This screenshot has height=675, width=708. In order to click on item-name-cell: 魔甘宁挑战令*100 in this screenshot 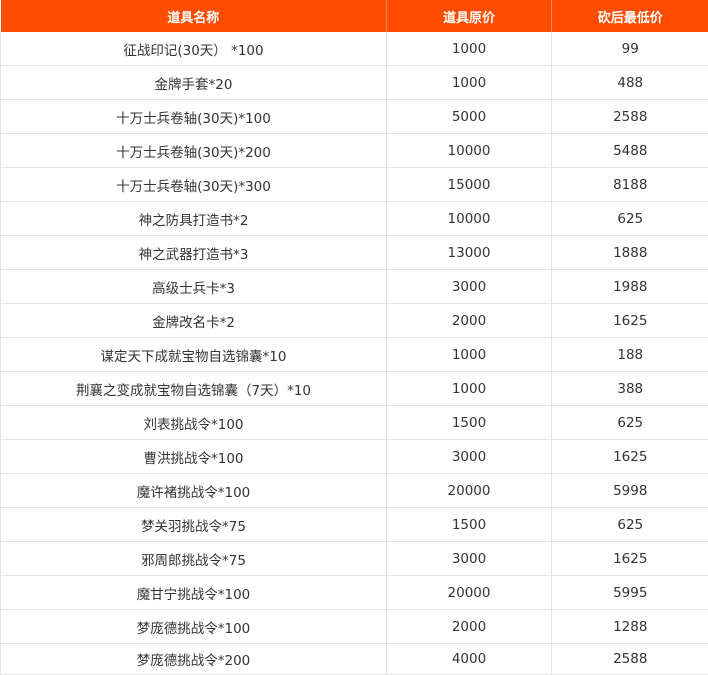, I will do `click(194, 593)`.